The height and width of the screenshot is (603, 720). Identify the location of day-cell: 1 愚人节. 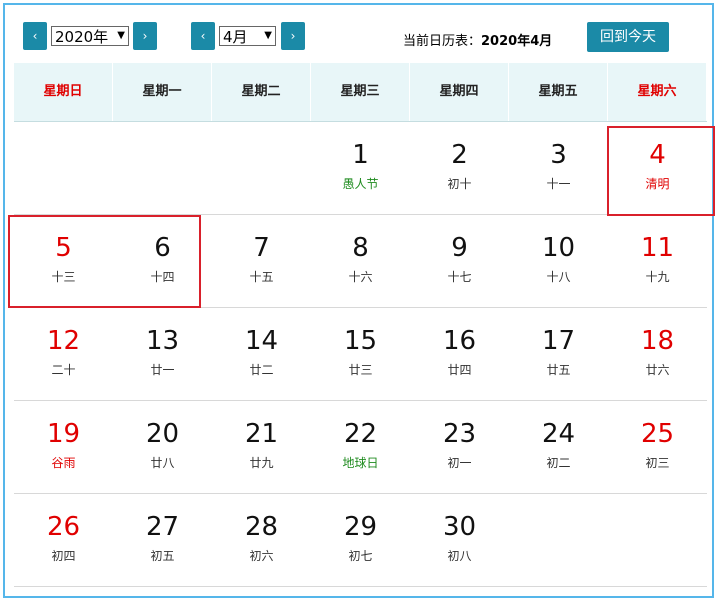
(360, 168).